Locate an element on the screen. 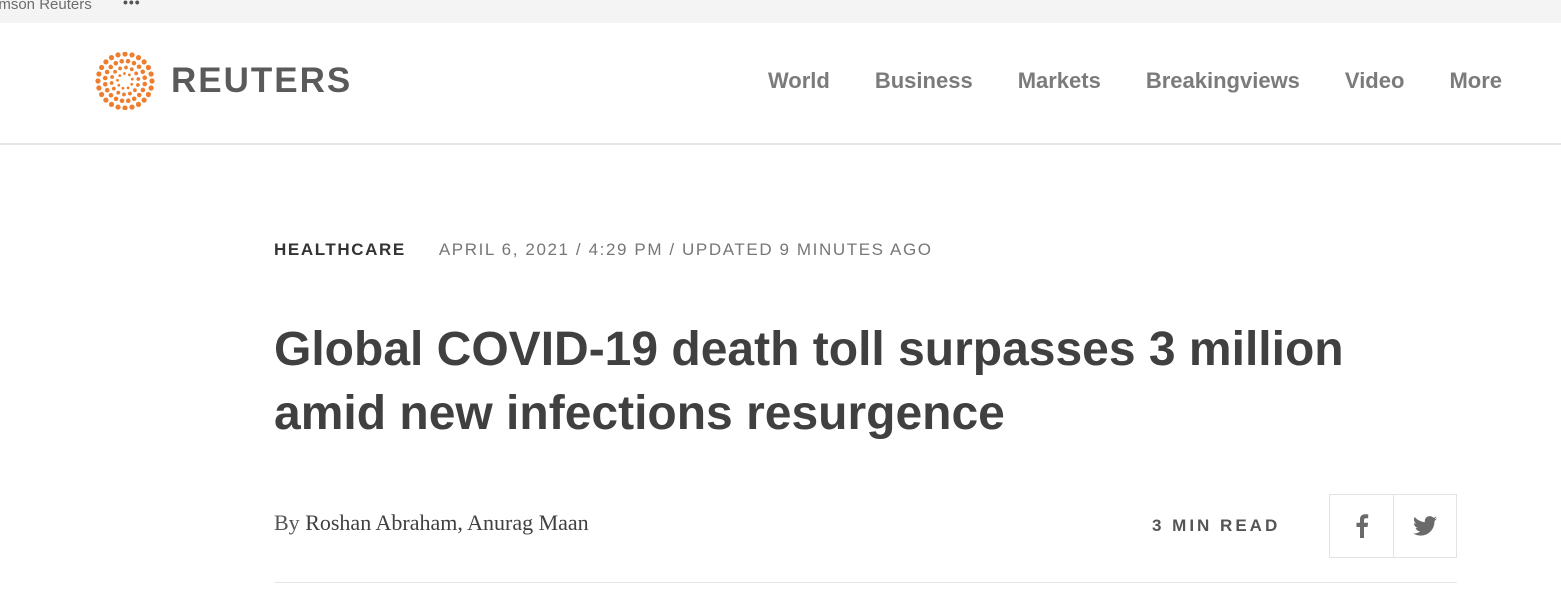 The width and height of the screenshot is (1561, 589). byline-prefix: By is located at coordinates (287, 522).